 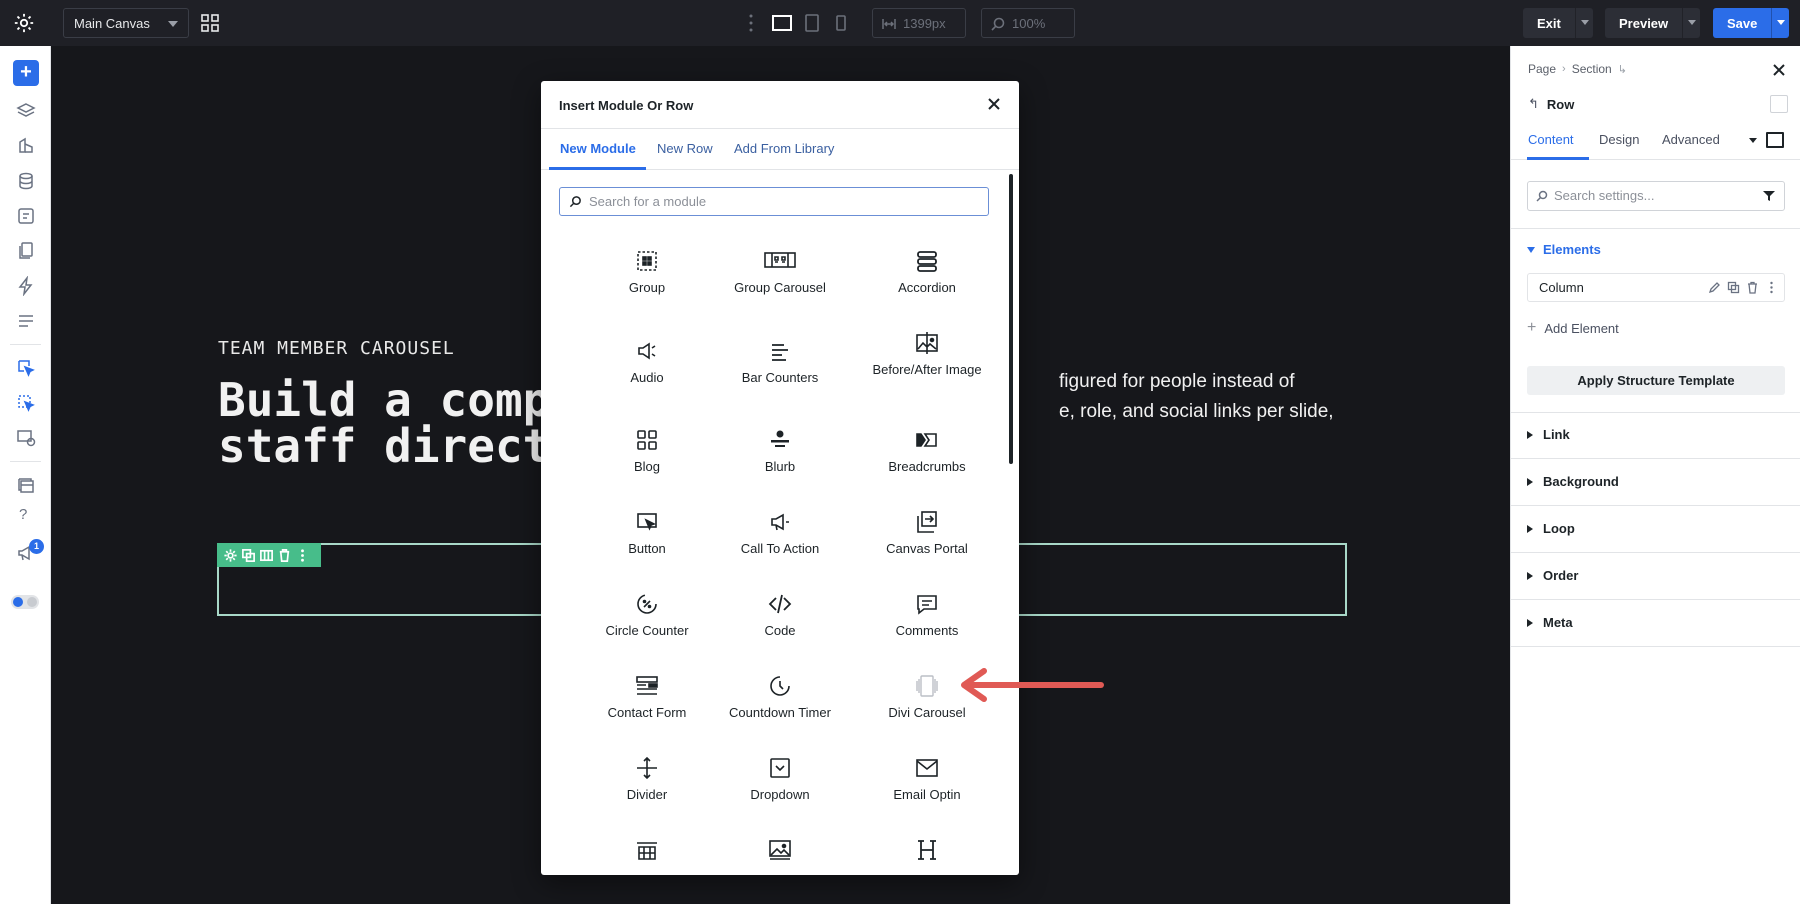 What do you see at coordinates (780, 708) in the screenshot?
I see `module-countdown-timer: Countdown Timer` at bounding box center [780, 708].